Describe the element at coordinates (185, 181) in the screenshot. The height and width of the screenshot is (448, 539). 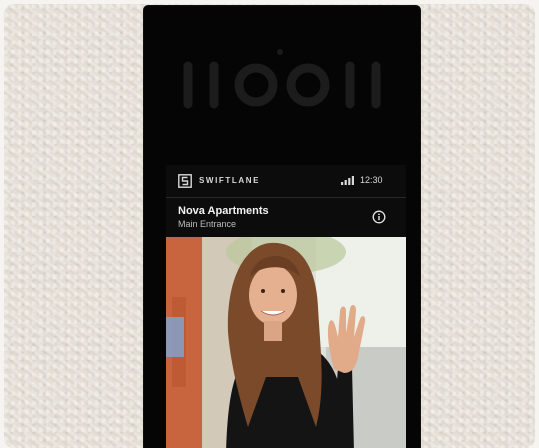
I see `swiftlane-logo-icon` at that location.